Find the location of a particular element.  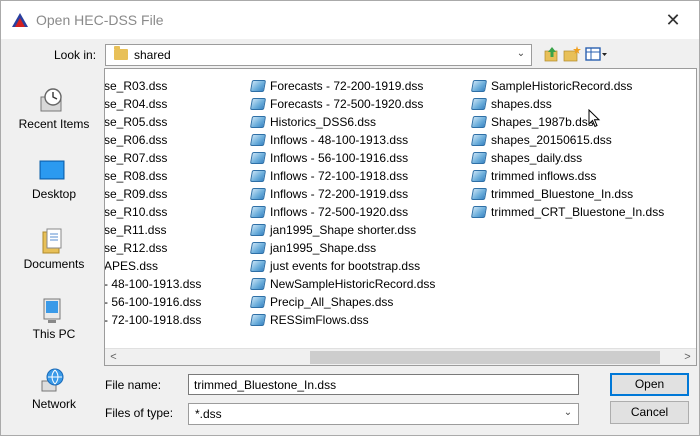

file-item: se_R12.dss is located at coordinates (136, 248).